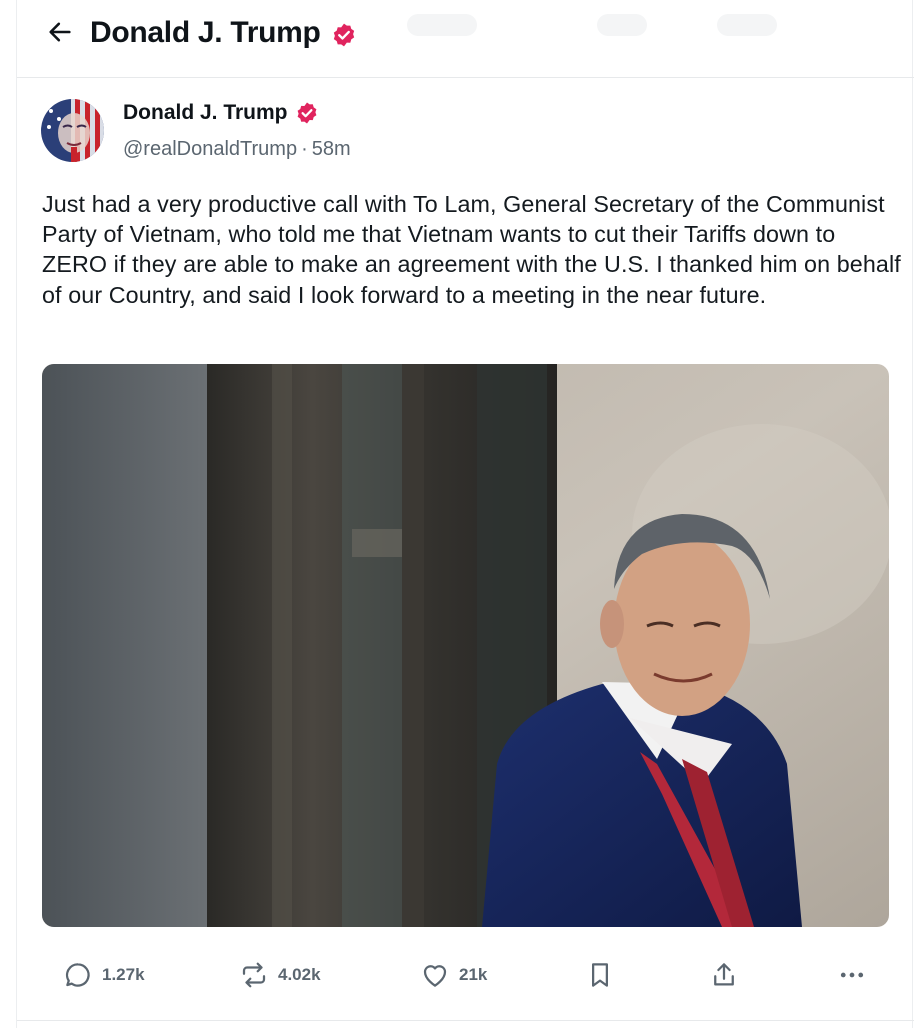 This screenshot has width=915, height=1028. What do you see at coordinates (210, 149) in the screenshot?
I see `author-handle: @realDonaldTrump` at bounding box center [210, 149].